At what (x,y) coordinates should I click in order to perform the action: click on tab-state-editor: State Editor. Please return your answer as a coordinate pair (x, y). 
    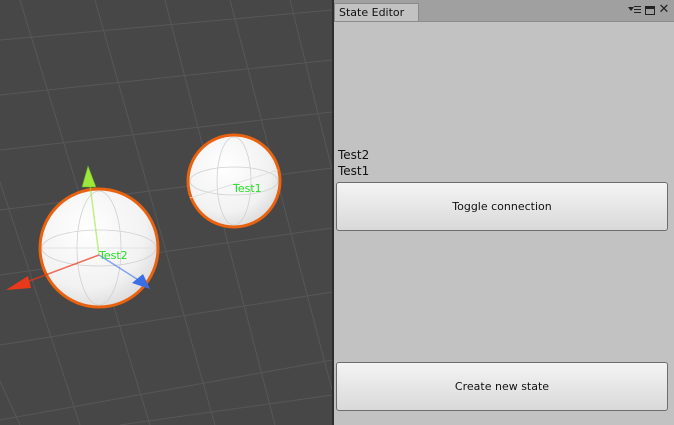
    Looking at the image, I should click on (376, 12).